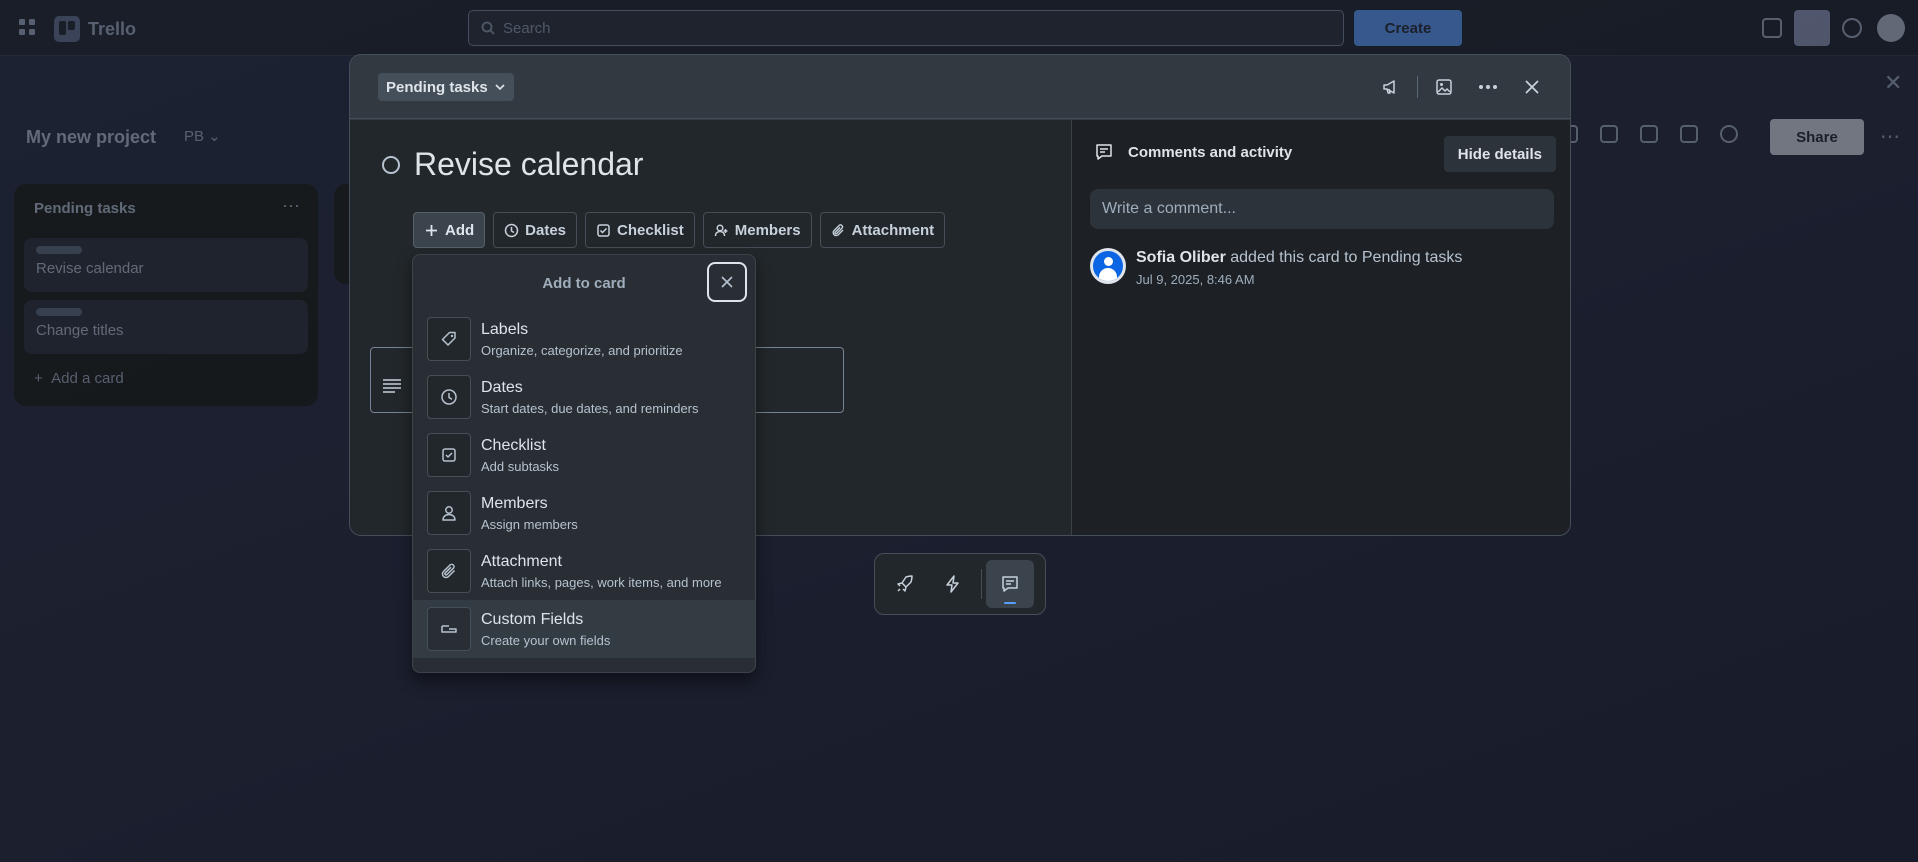 The image size is (1918, 862). I want to click on list-card: Change titles, so click(166, 327).